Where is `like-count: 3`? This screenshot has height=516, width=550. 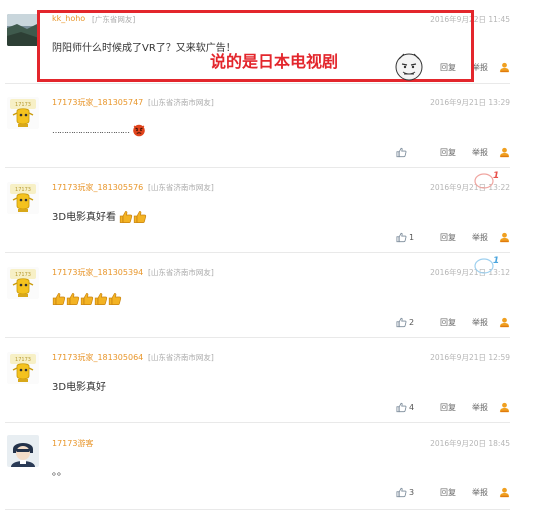 like-count: 3 is located at coordinates (412, 492).